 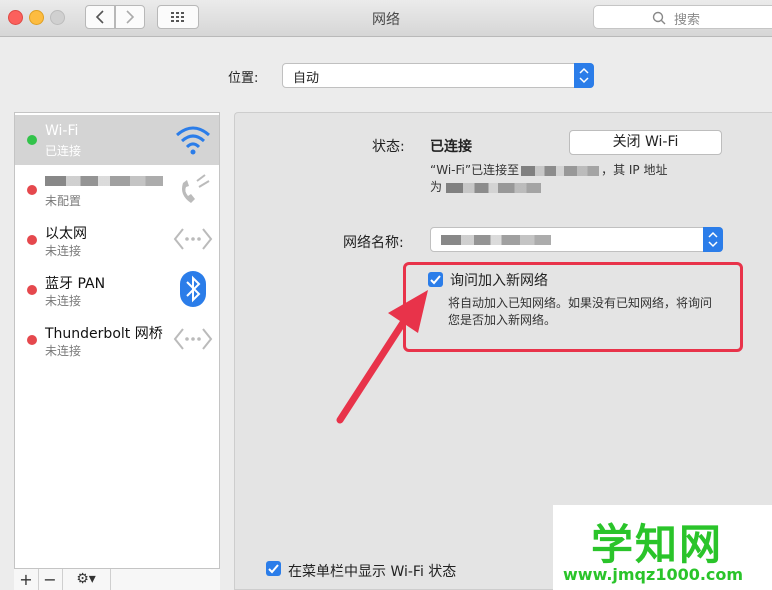 I want to click on service-phone: 未配置, so click(x=117, y=190).